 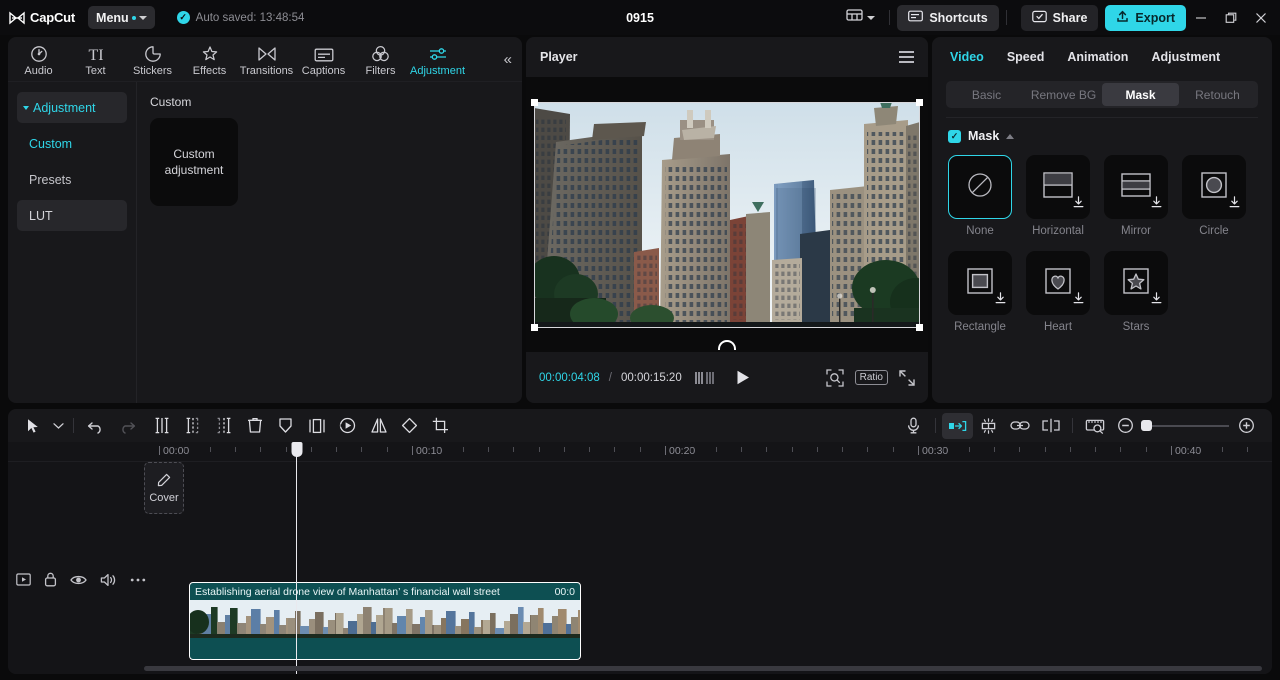 What do you see at coordinates (967, 57) in the screenshot?
I see `tab-video: Video` at bounding box center [967, 57].